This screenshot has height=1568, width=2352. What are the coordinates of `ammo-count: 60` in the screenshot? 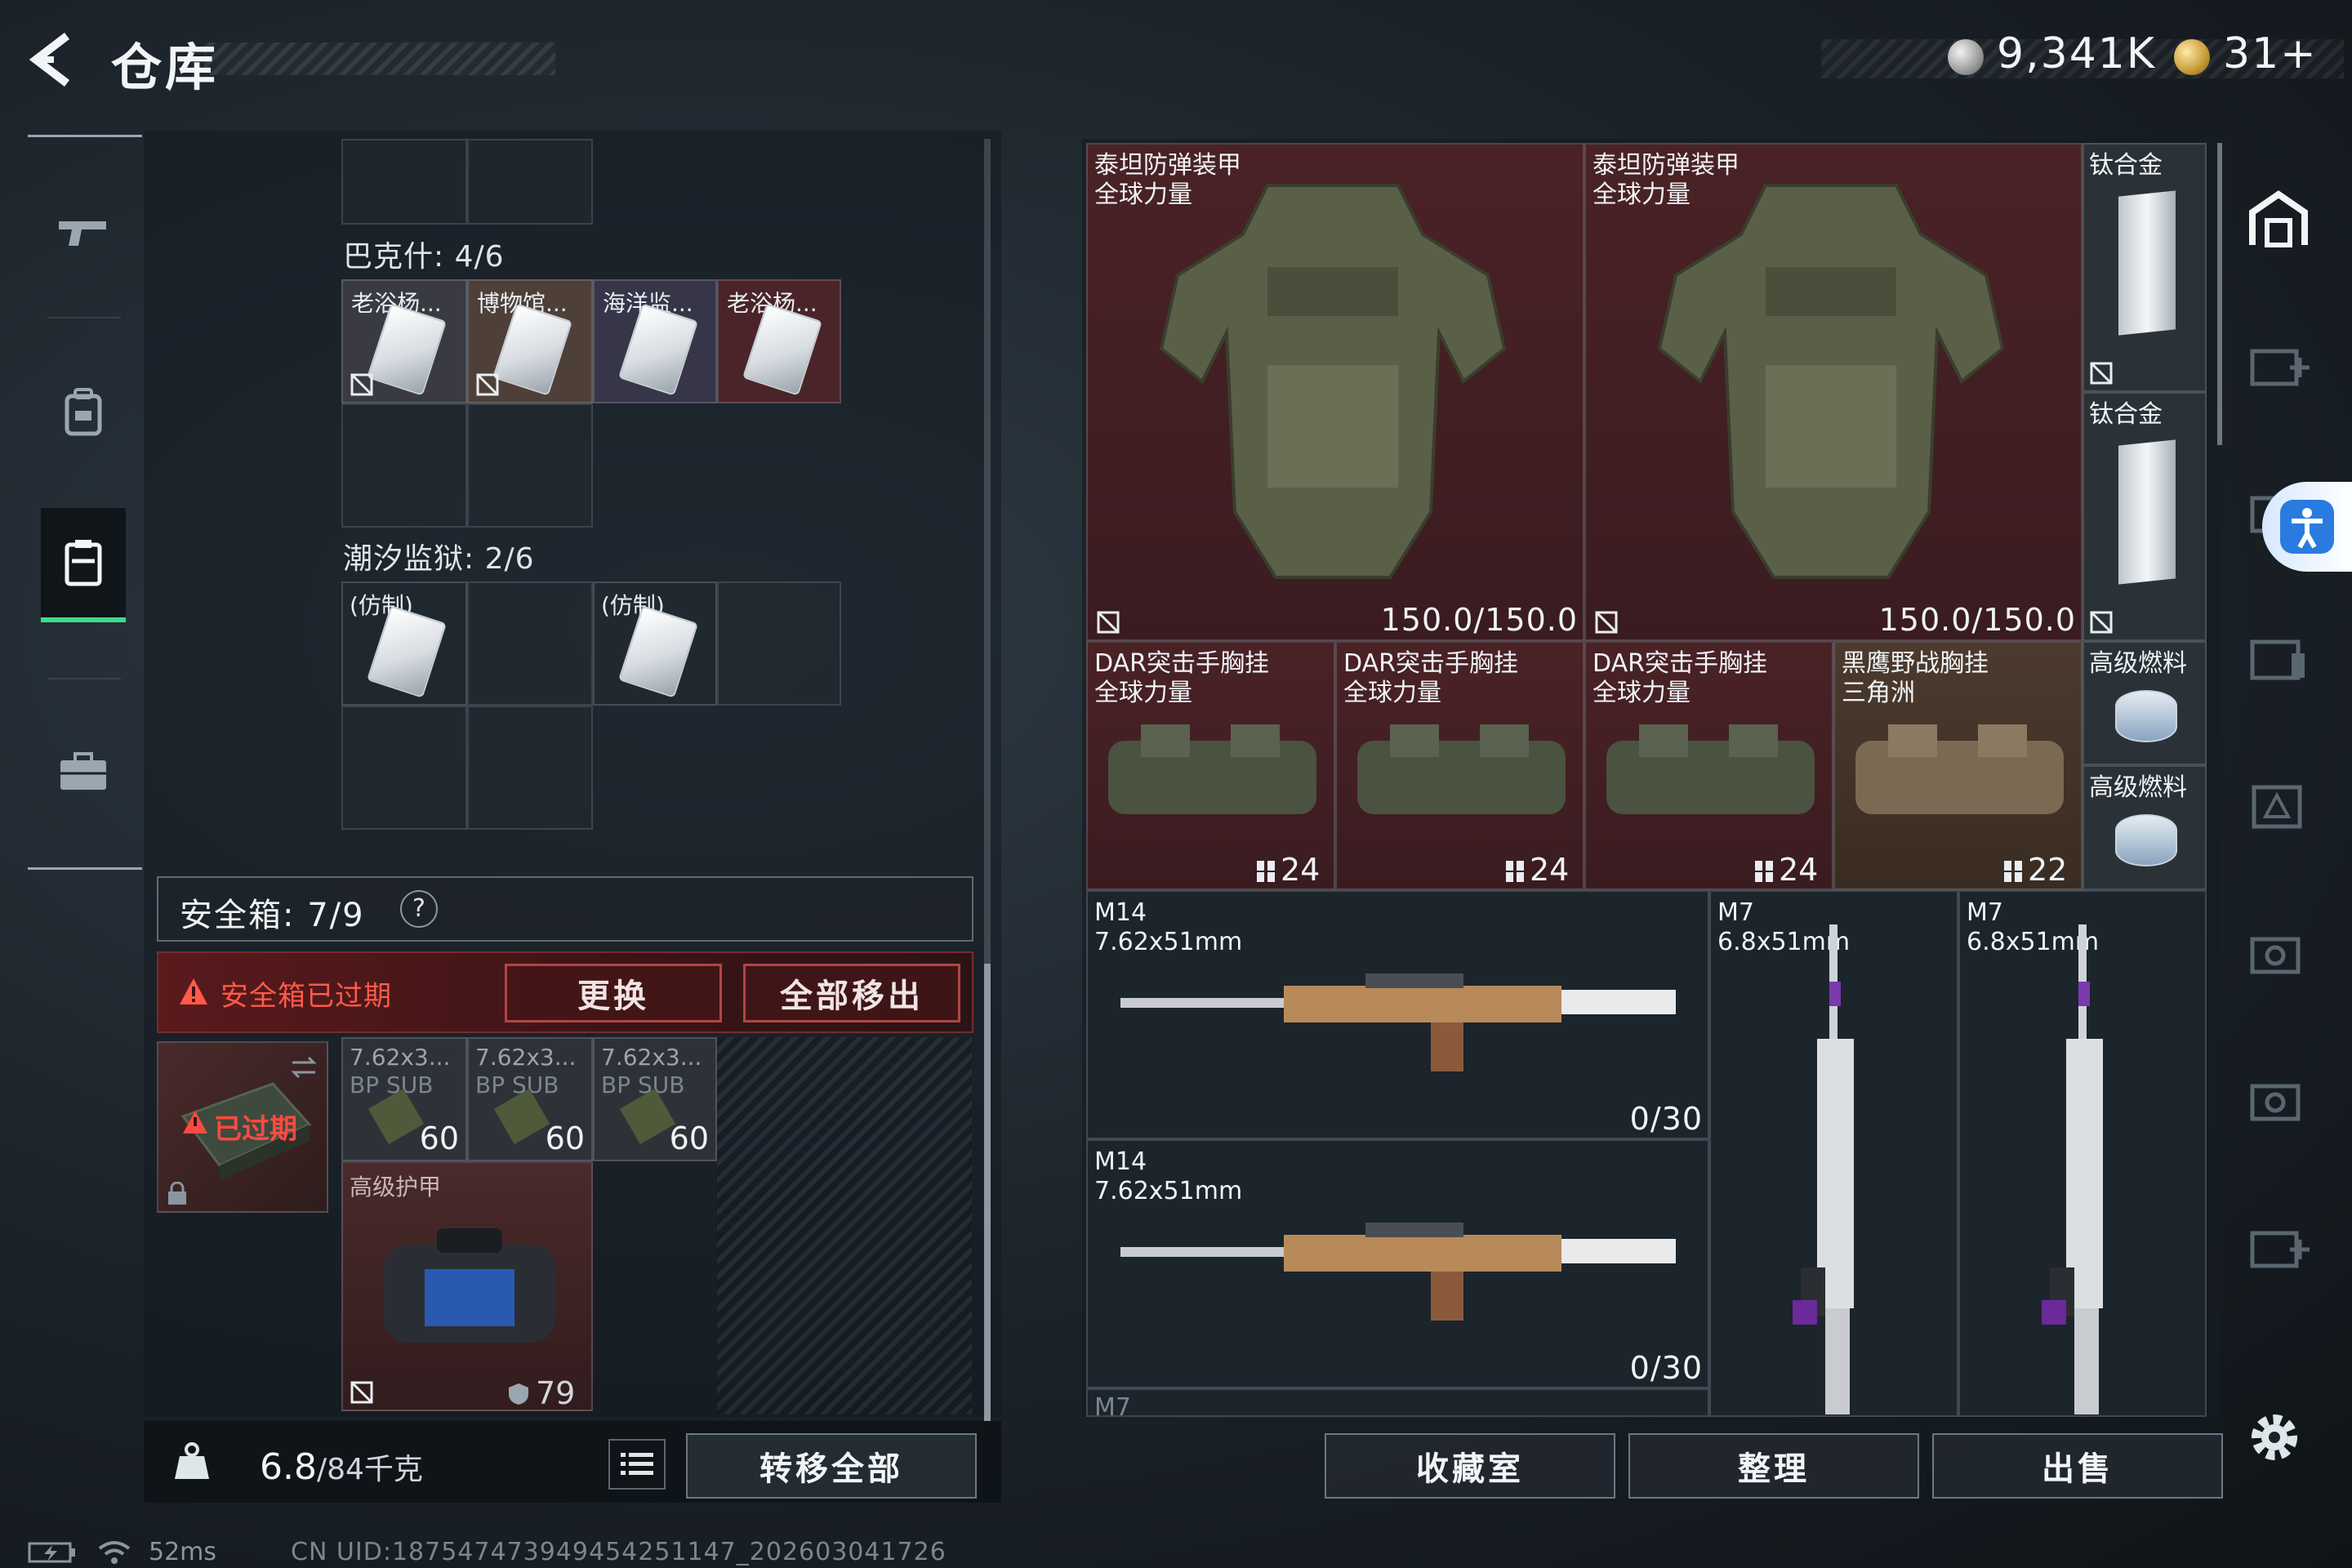 It's located at (565, 1138).